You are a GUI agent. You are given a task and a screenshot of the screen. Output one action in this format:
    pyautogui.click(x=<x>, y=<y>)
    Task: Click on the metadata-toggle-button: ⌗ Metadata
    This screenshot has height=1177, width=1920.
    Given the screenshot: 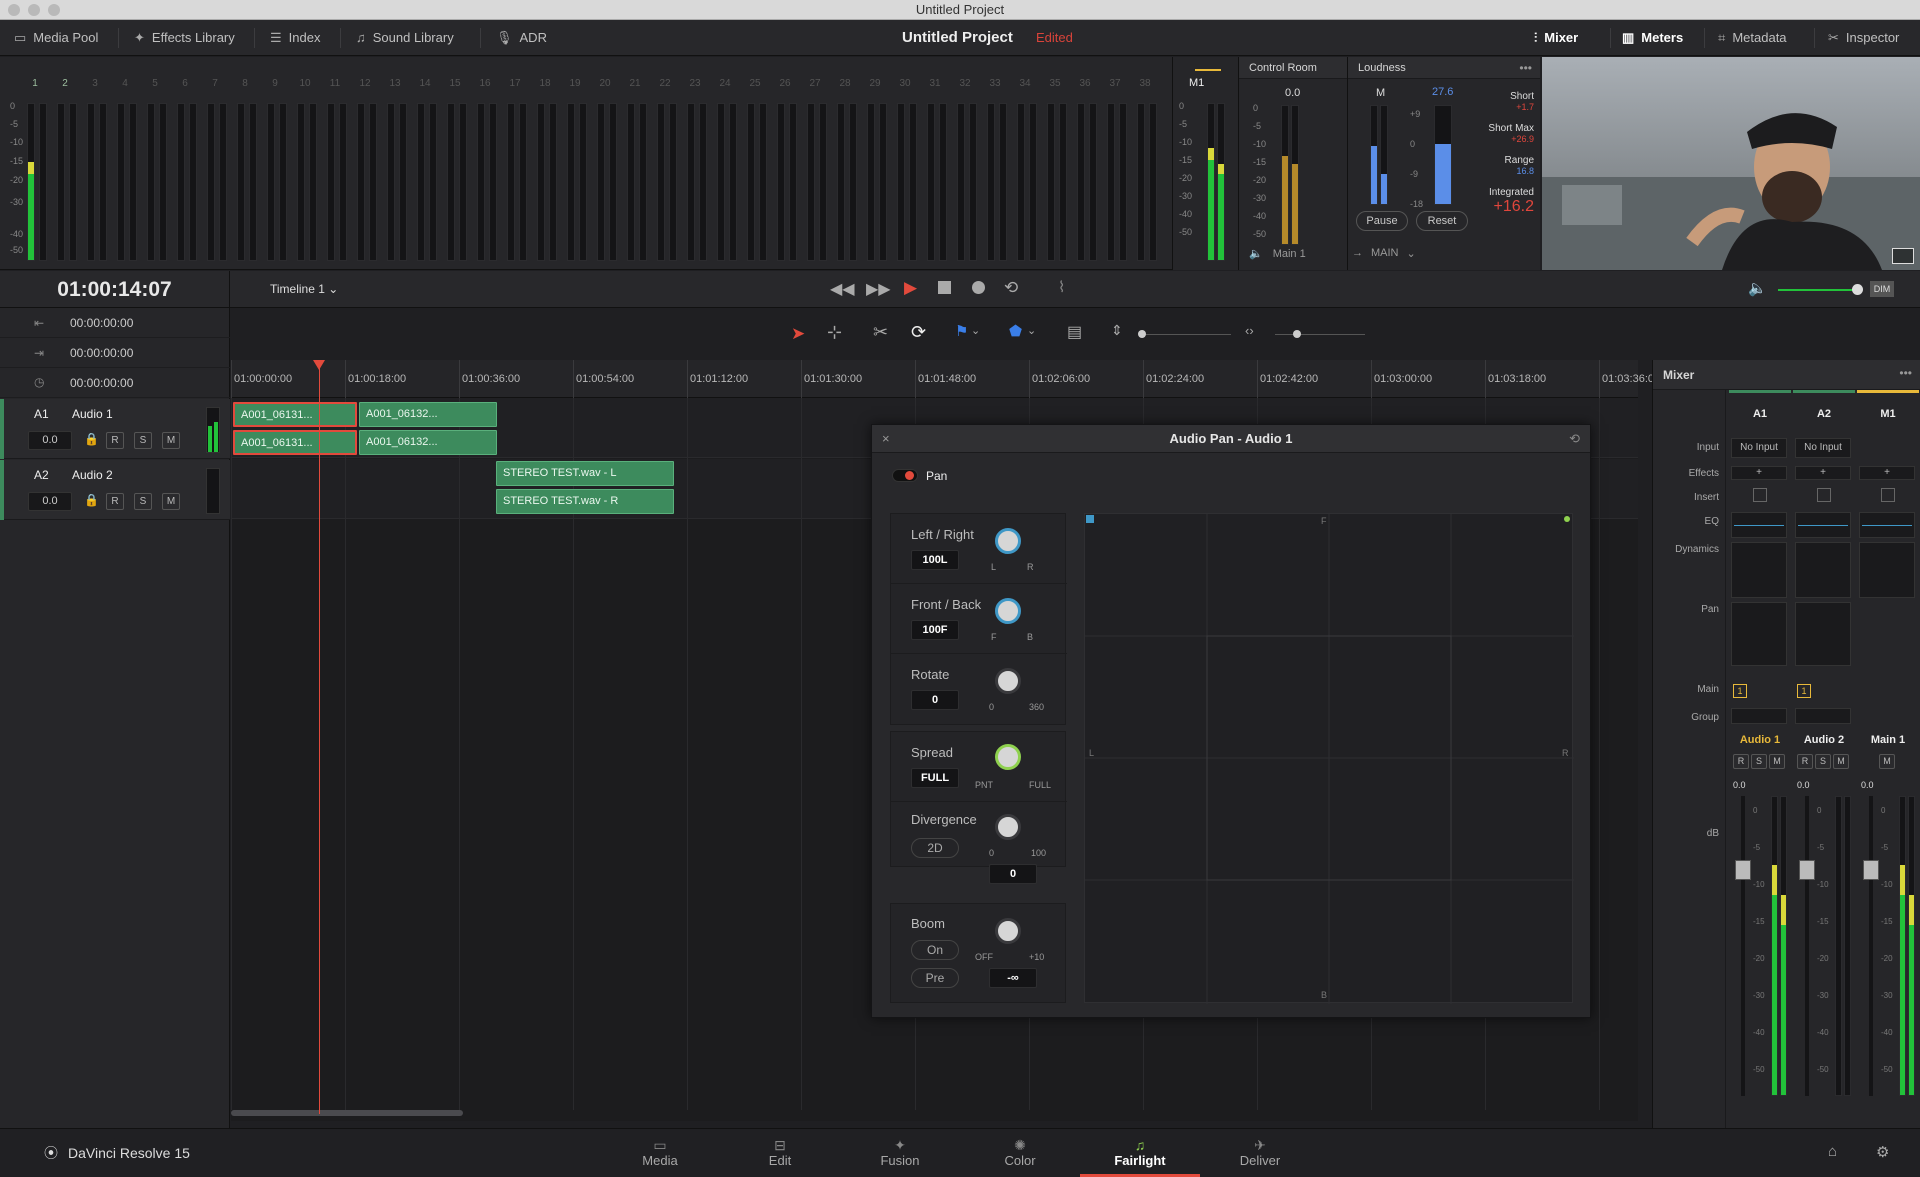 What is the action you would take?
    pyautogui.click(x=1752, y=38)
    